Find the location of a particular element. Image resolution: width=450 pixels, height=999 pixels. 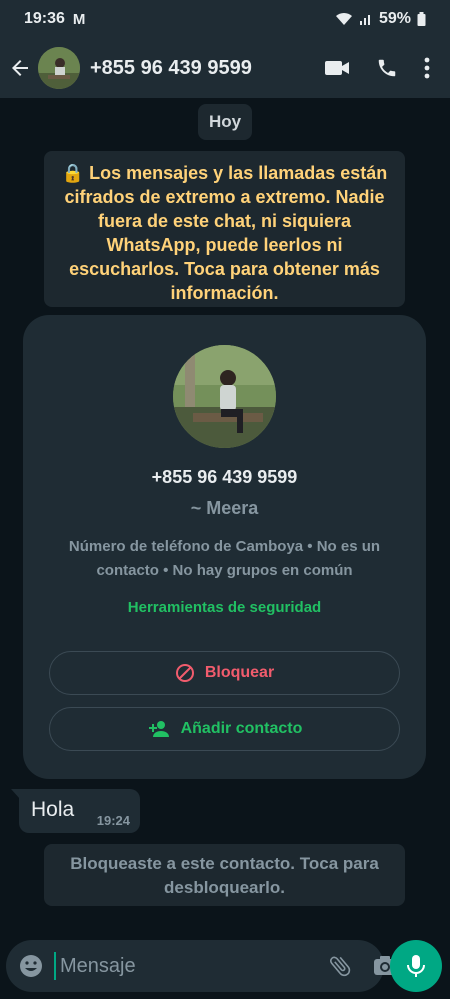

video-call-button is located at coordinates (337, 68).